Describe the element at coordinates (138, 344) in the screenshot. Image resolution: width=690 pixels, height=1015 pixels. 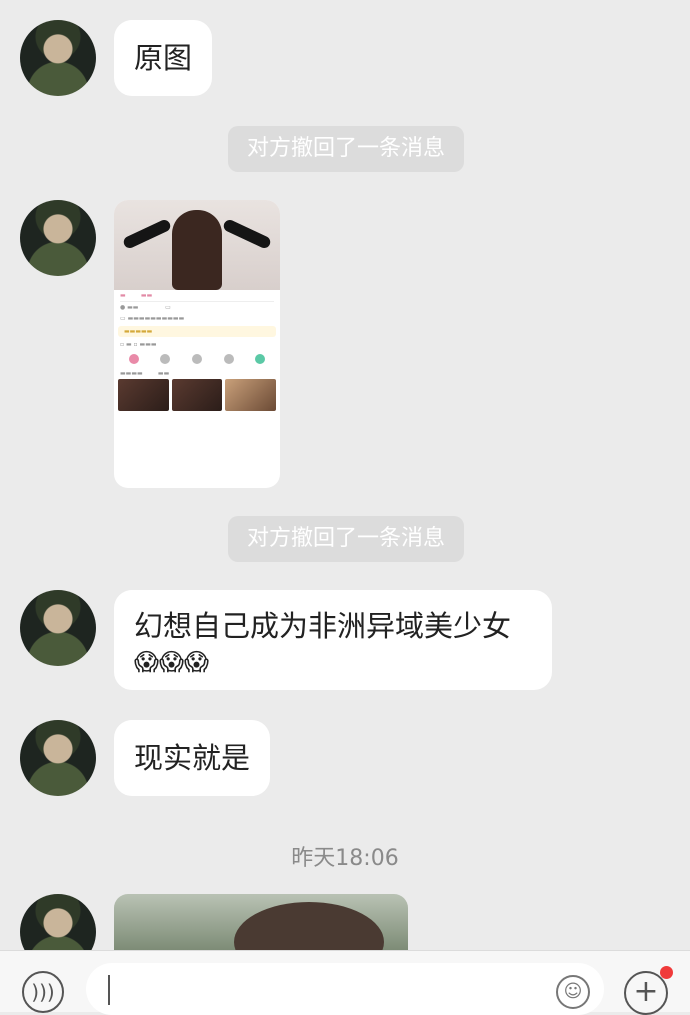
I see `image-meta: ▫ ▬ ▫ ▬▬▬` at that location.